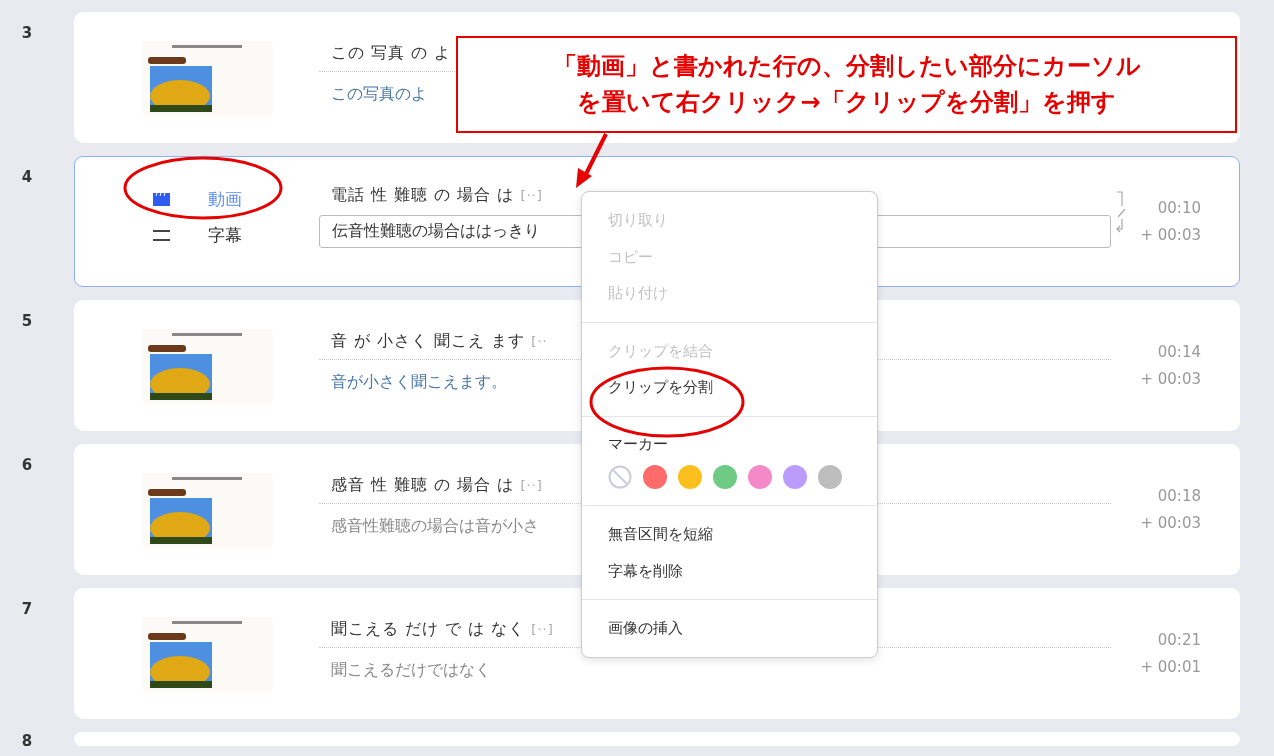 This screenshot has width=1274, height=756. I want to click on clip-start-time: 00:14, so click(1179, 352).